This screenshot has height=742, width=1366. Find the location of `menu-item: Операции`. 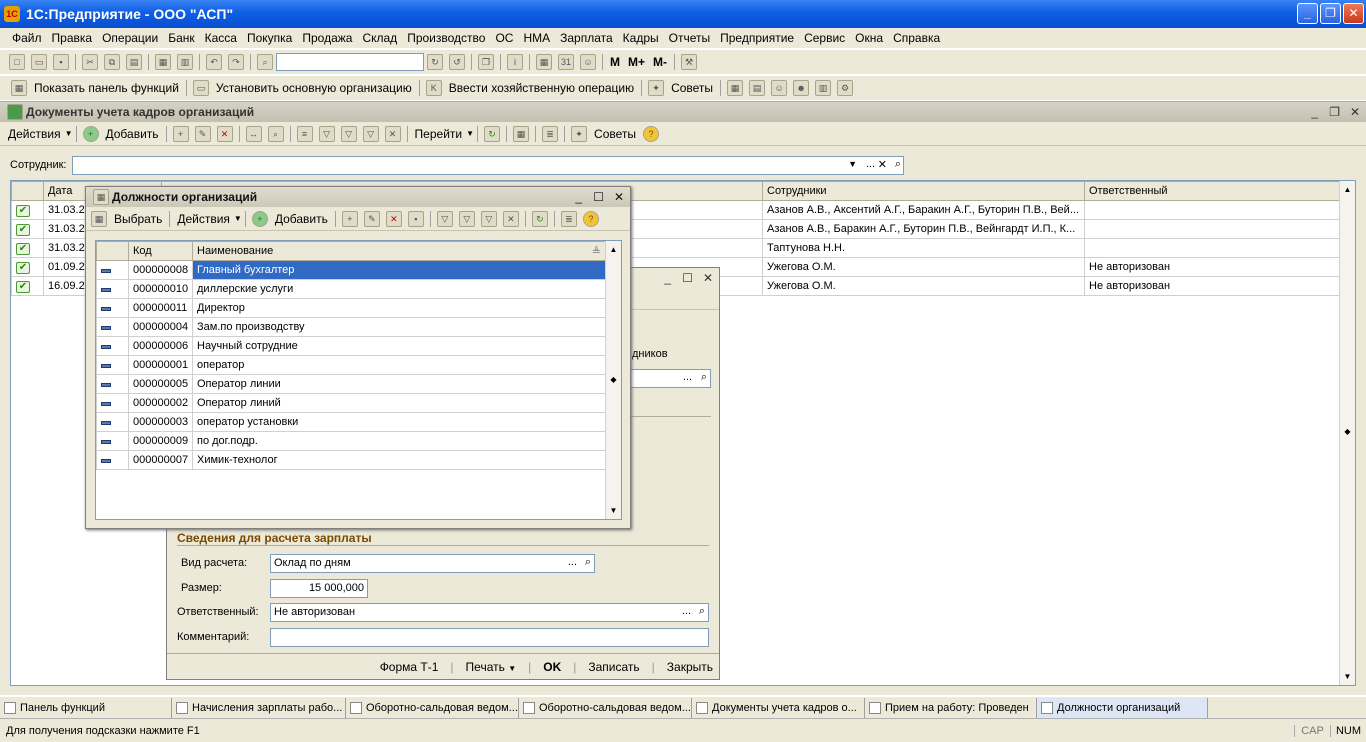

menu-item: Операции is located at coordinates (130, 38).